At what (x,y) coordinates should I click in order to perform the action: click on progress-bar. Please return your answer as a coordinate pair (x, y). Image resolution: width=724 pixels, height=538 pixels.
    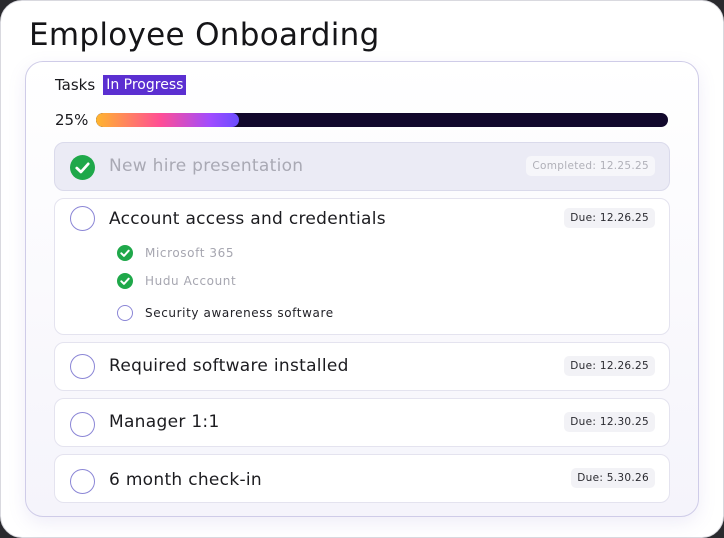
    Looking at the image, I should click on (382, 120).